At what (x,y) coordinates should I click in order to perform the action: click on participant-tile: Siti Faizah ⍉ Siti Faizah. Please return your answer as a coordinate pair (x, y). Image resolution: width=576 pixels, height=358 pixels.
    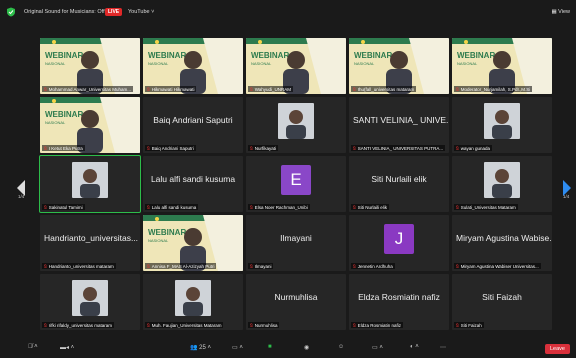
    Looking at the image, I should click on (502, 302).